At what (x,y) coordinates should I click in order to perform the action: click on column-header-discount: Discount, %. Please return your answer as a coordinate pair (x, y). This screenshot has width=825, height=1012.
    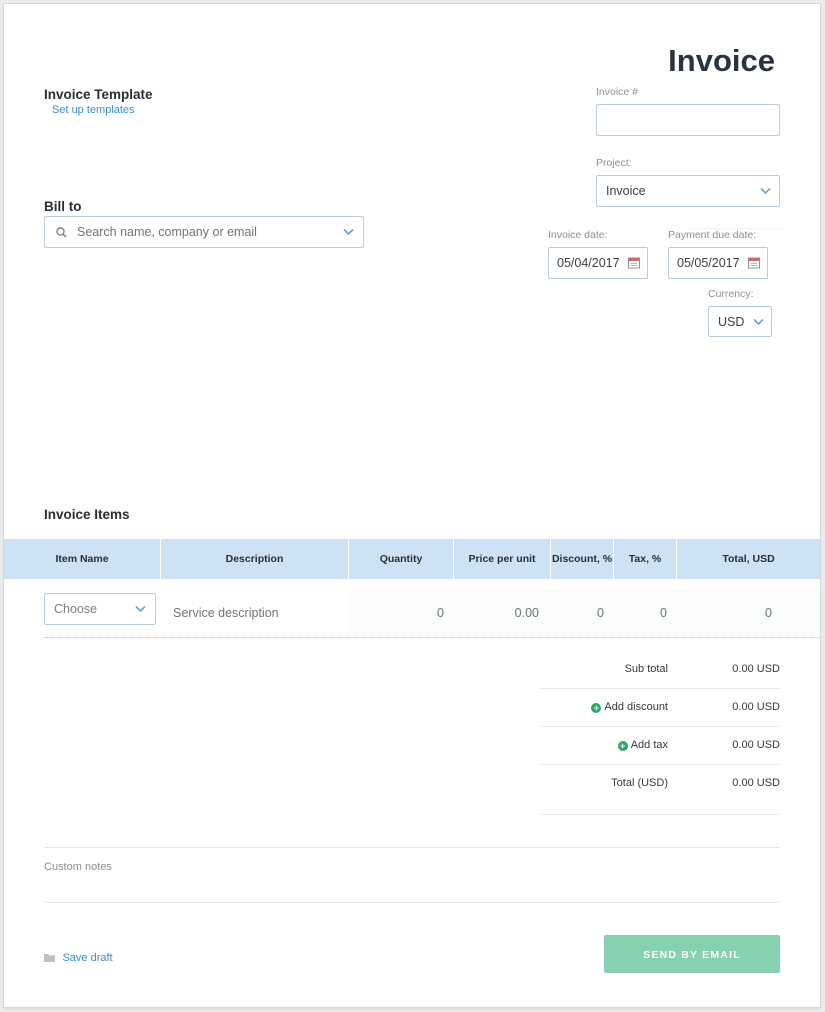
    Looking at the image, I should click on (581, 559).